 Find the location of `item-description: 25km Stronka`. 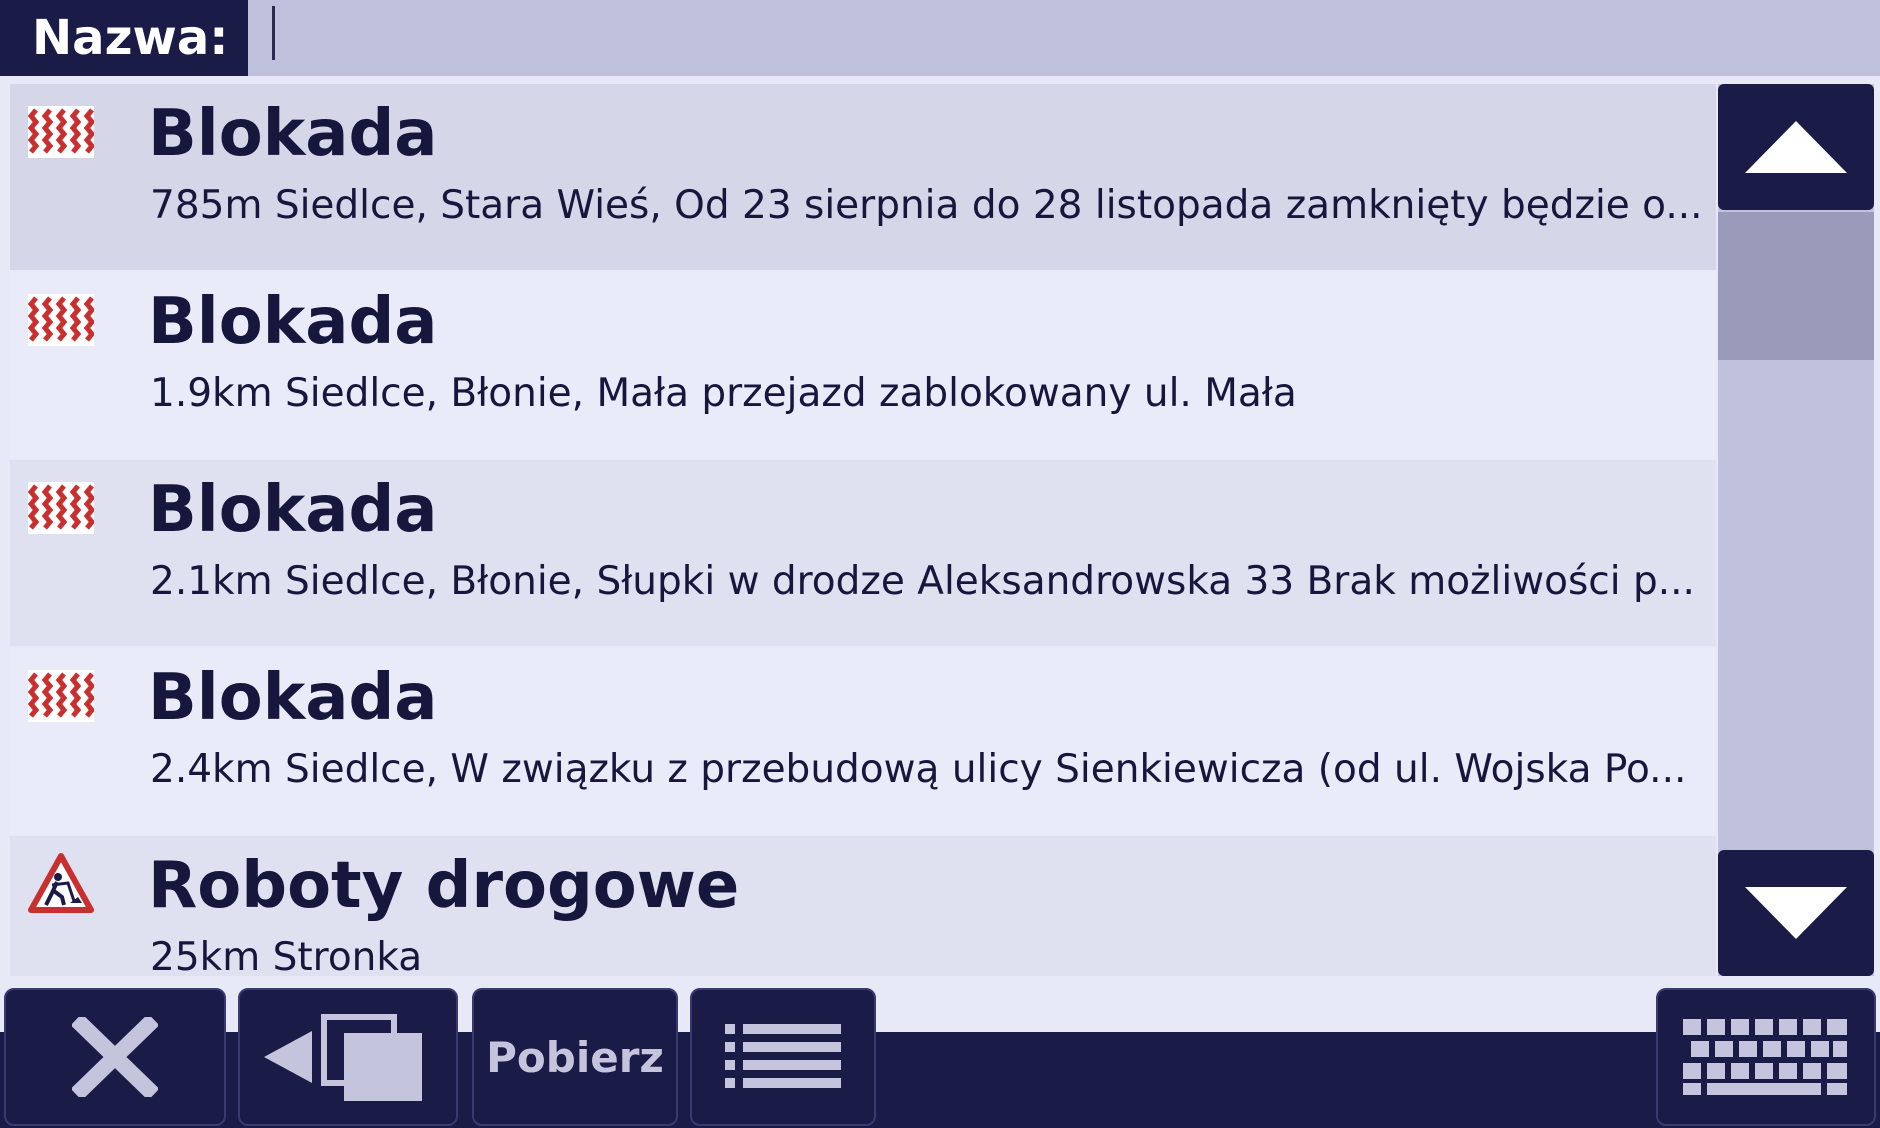

item-description: 25km Stronka is located at coordinates (286, 955).